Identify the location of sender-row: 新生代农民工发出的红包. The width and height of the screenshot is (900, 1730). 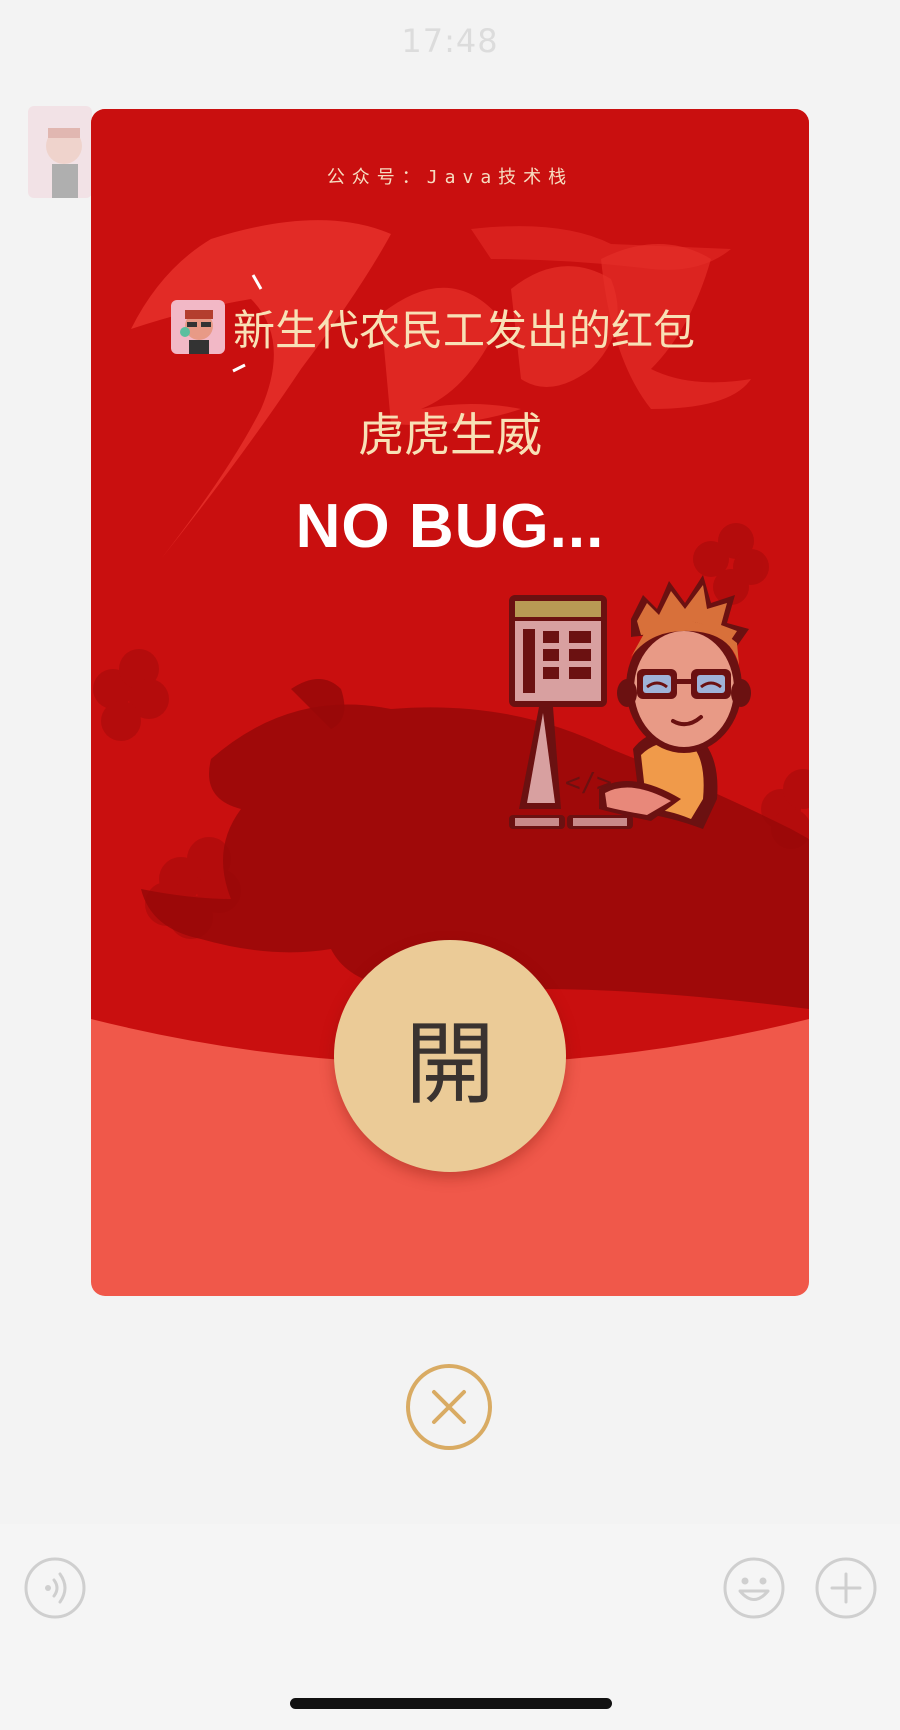
(433, 327).